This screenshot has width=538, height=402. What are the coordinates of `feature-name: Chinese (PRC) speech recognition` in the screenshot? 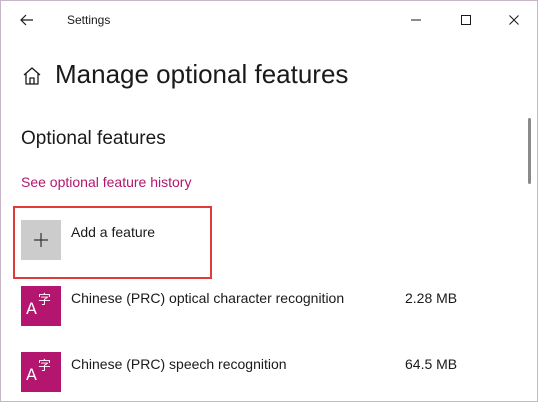 It's located at (179, 364).